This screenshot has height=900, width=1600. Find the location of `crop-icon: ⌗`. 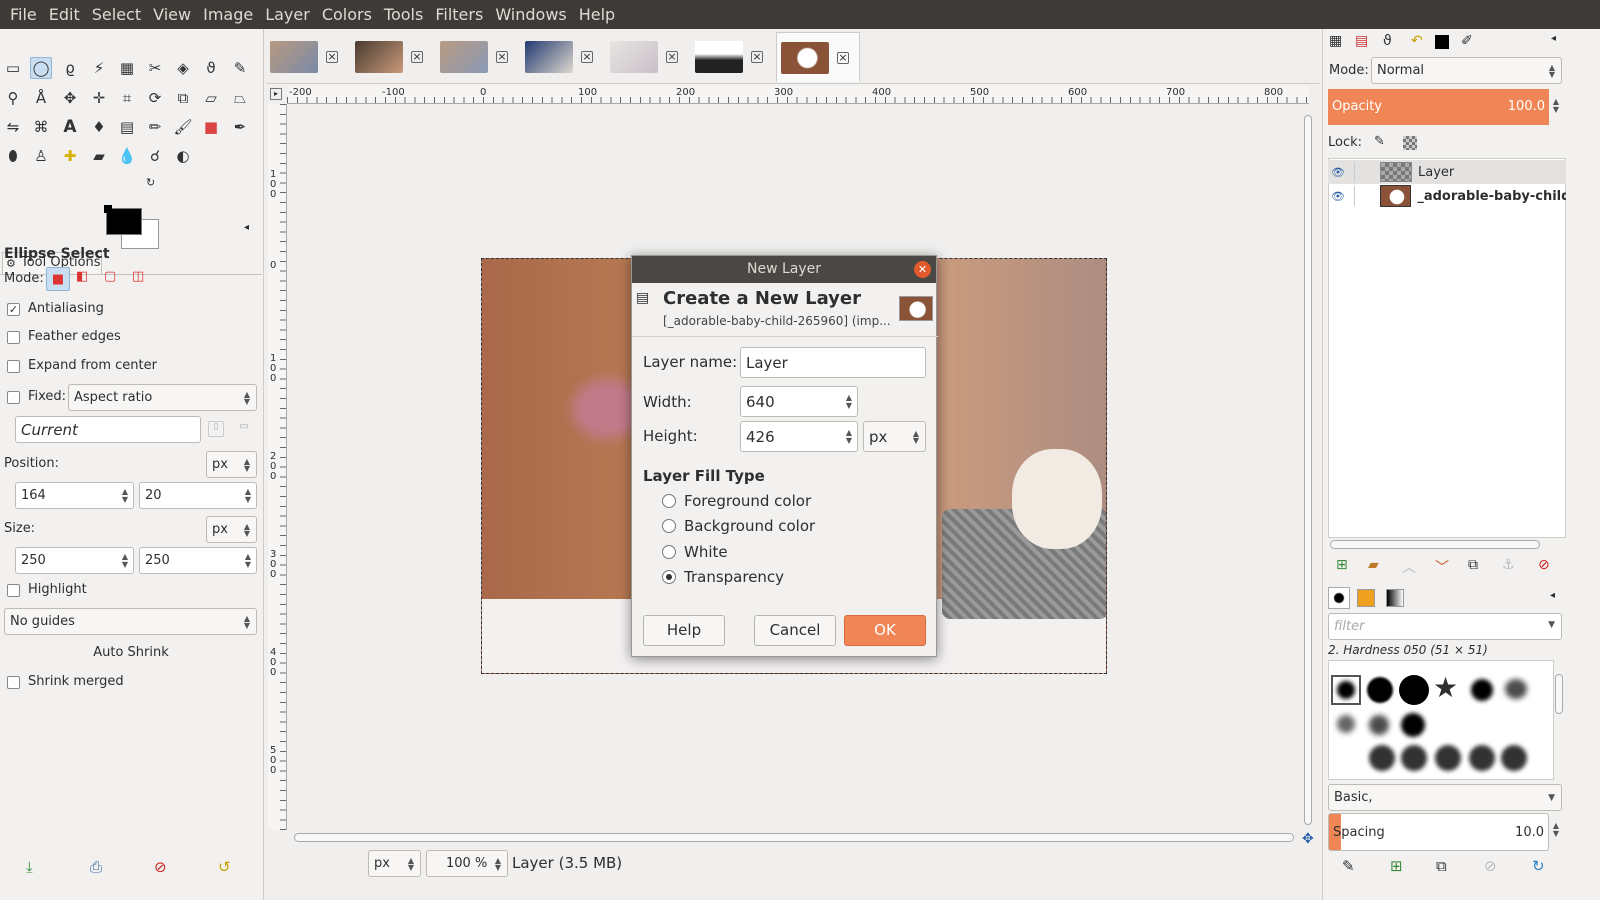

crop-icon: ⌗ is located at coordinates (127, 98).